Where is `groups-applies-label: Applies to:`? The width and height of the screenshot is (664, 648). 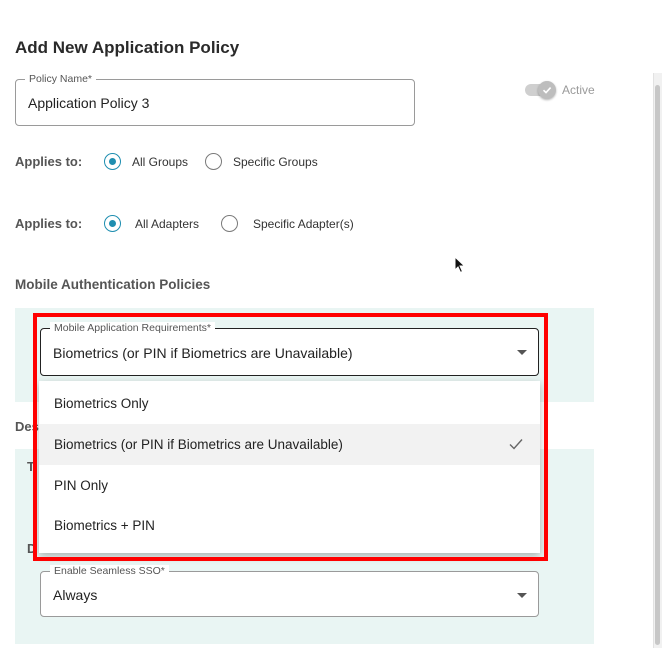 groups-applies-label: Applies to: is located at coordinates (49, 161).